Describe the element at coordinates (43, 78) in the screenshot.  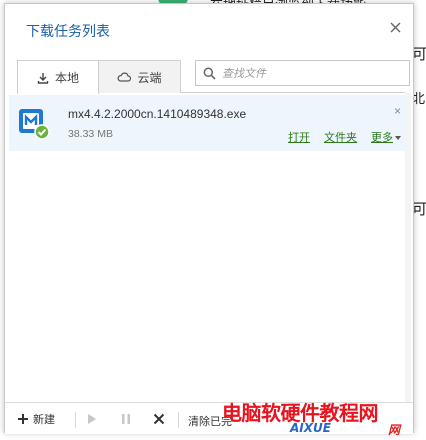
I see `download-icon` at that location.